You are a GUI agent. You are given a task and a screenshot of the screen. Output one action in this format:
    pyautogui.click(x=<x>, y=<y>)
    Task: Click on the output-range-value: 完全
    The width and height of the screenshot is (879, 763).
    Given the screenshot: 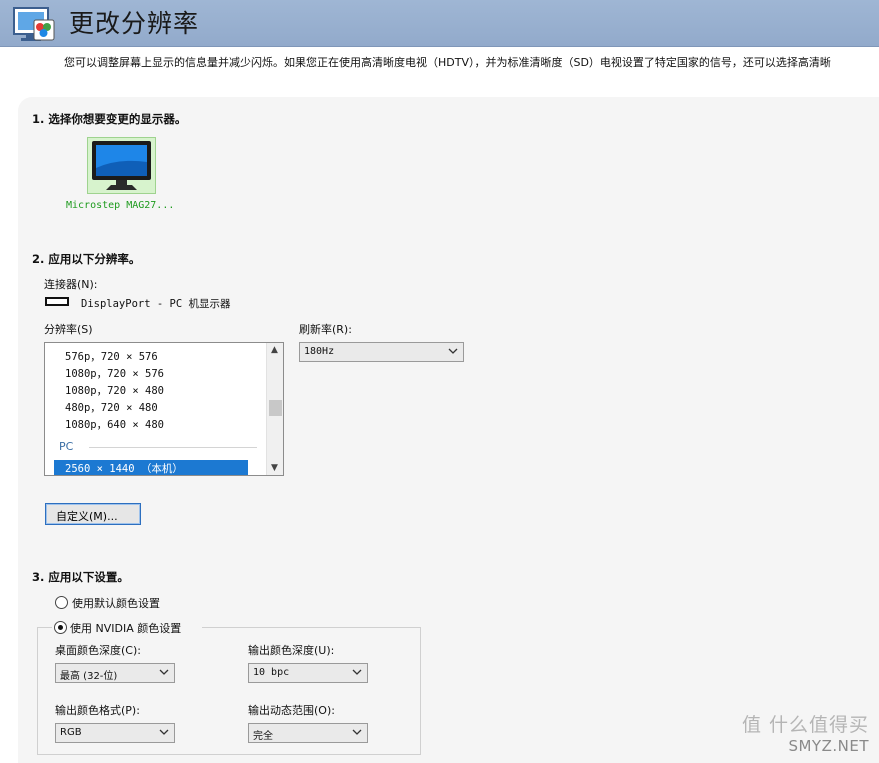 What is the action you would take?
    pyautogui.click(x=263, y=736)
    